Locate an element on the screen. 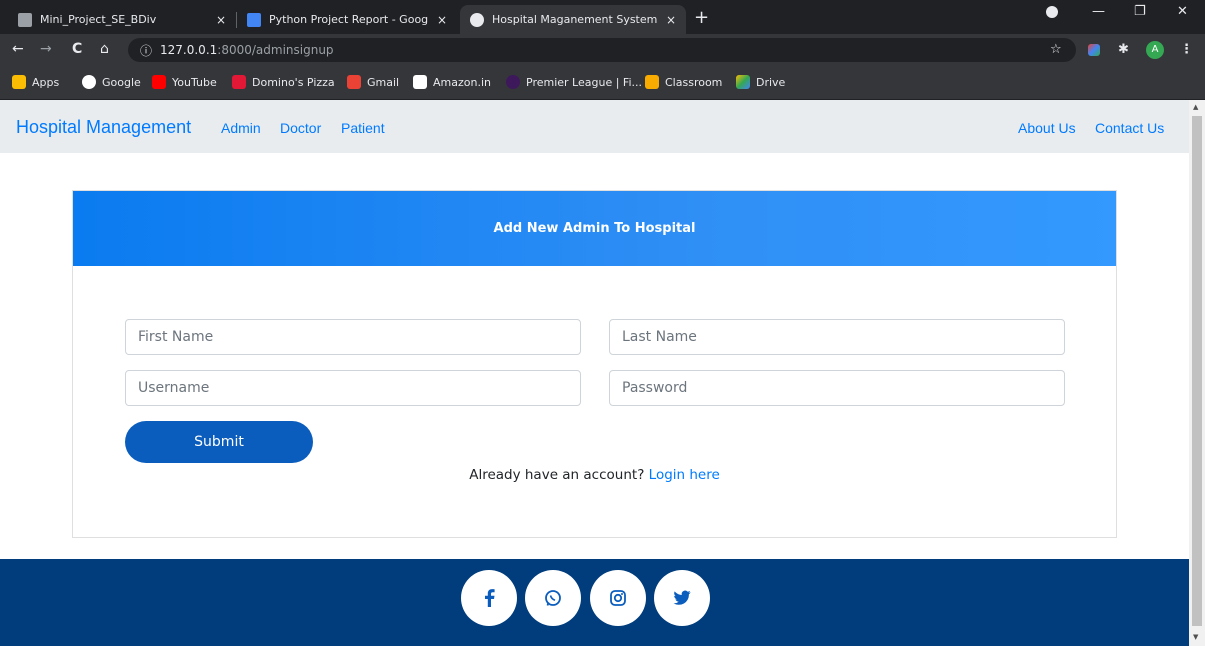  bookmark-label: Classroom is located at coordinates (694, 82).